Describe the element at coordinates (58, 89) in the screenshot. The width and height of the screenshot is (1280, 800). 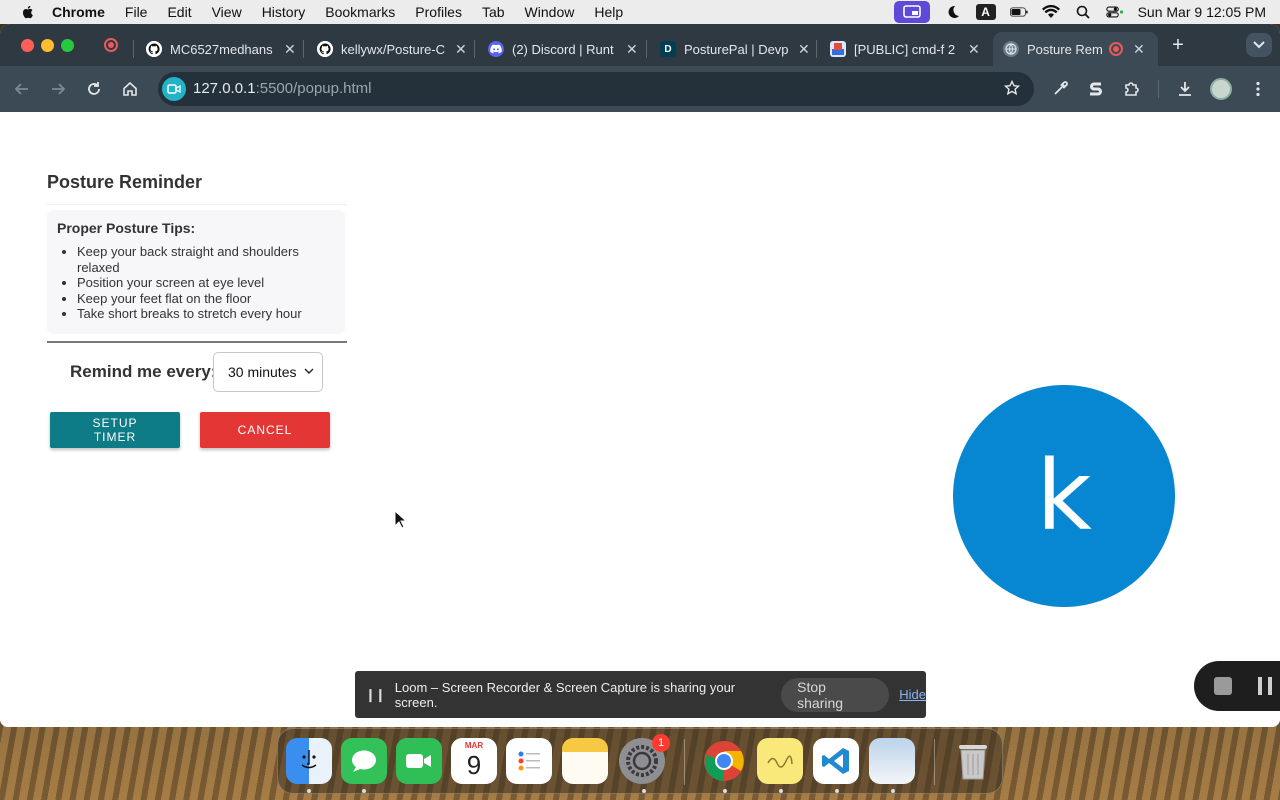
I see `forward-button` at that location.